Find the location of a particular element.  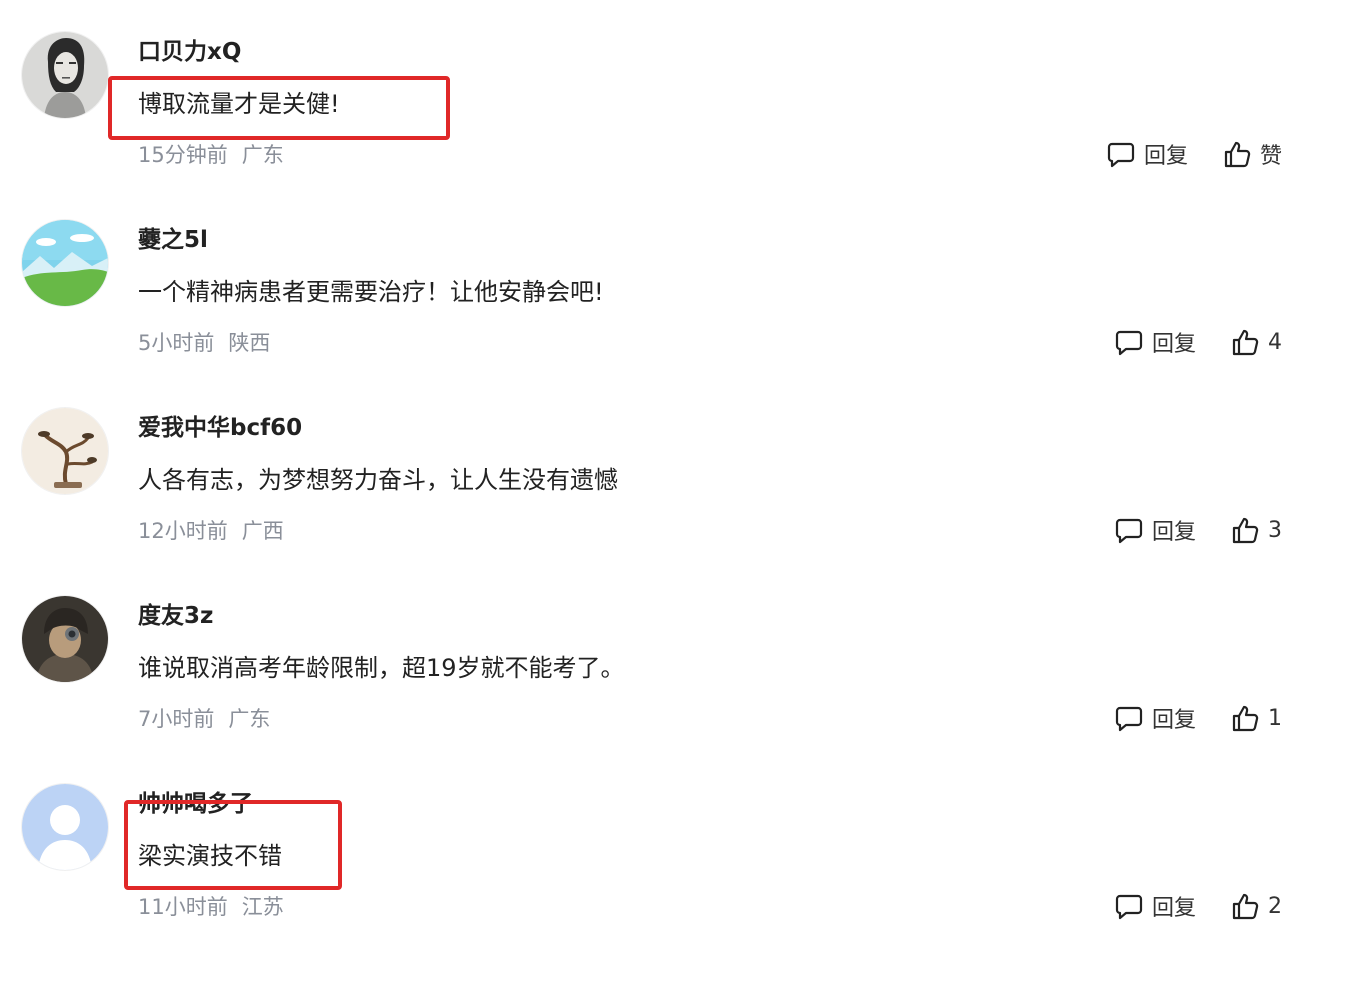

comment-actions: 回复 1 is located at coordinates (1198, 718).